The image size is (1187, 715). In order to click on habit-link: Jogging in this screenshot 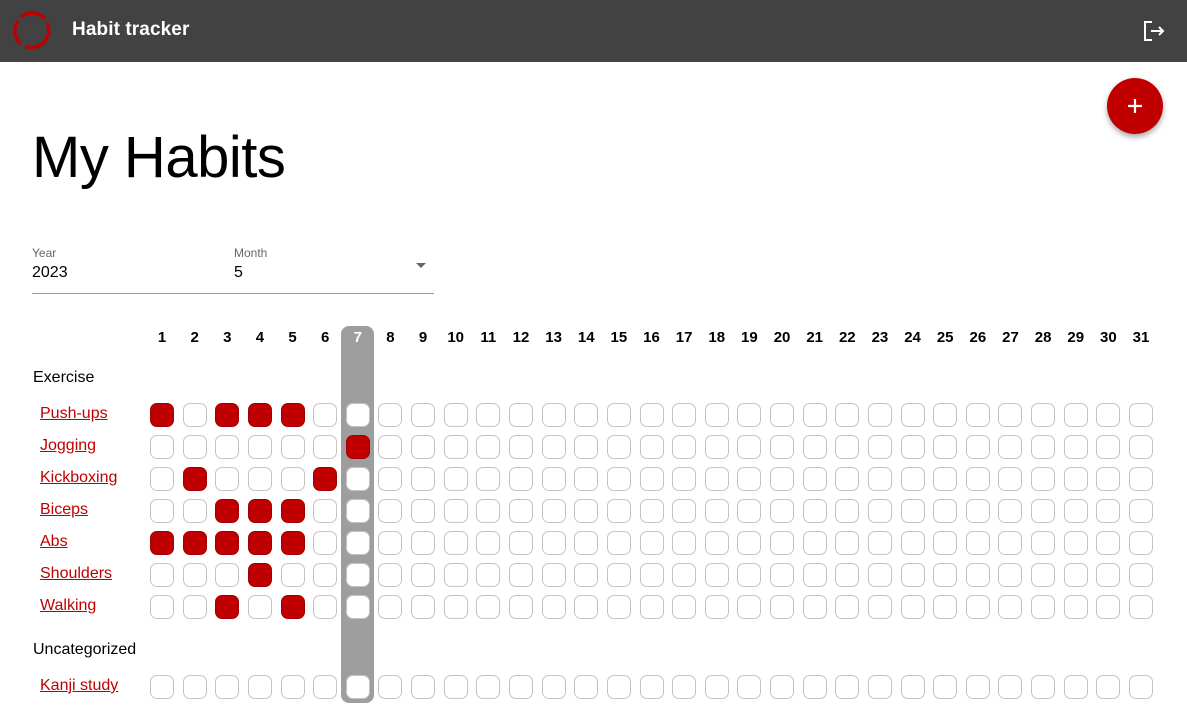, I will do `click(68, 446)`.